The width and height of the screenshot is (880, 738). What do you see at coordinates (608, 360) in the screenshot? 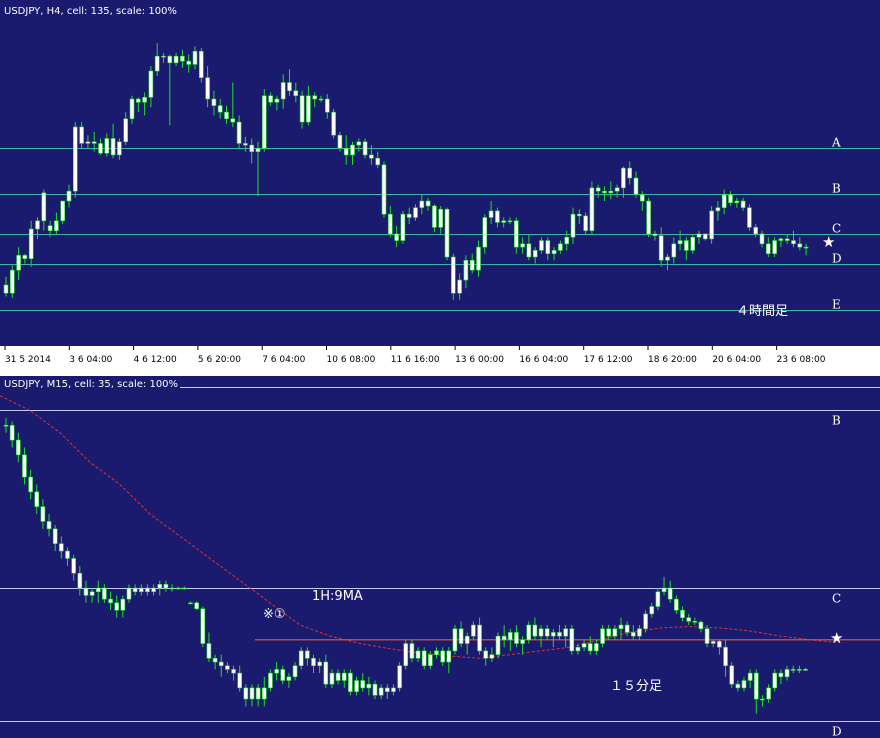
I see `time-tick-label: 17 6 12:00` at bounding box center [608, 360].